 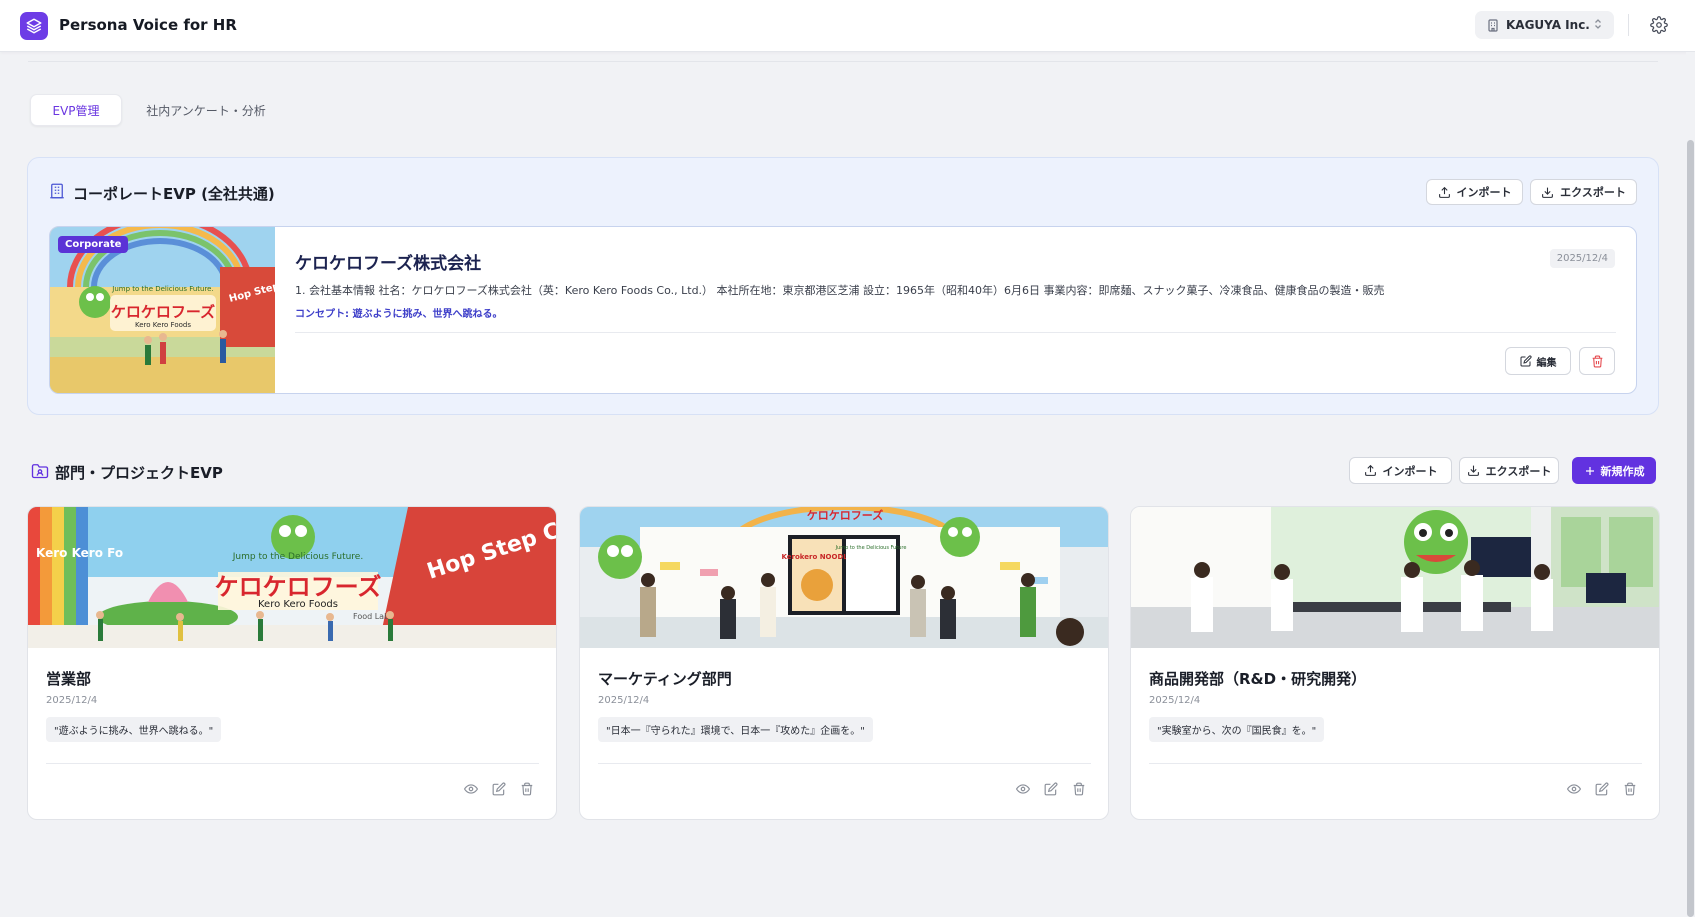 What do you see at coordinates (1395, 577) in the screenshot?
I see `department-image-rnd` at bounding box center [1395, 577].